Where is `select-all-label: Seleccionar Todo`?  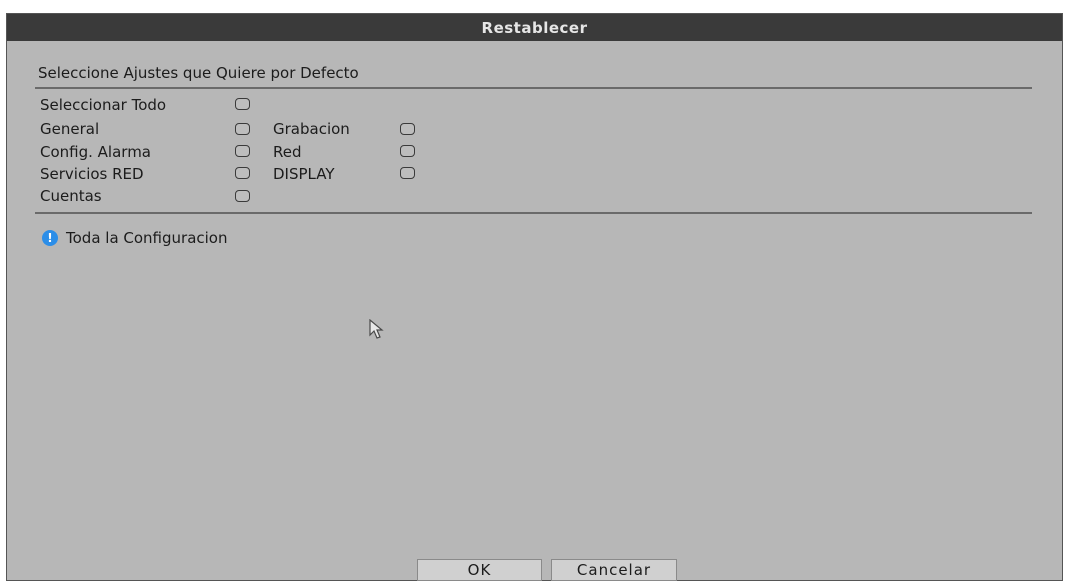 select-all-label: Seleccionar Todo is located at coordinates (103, 105).